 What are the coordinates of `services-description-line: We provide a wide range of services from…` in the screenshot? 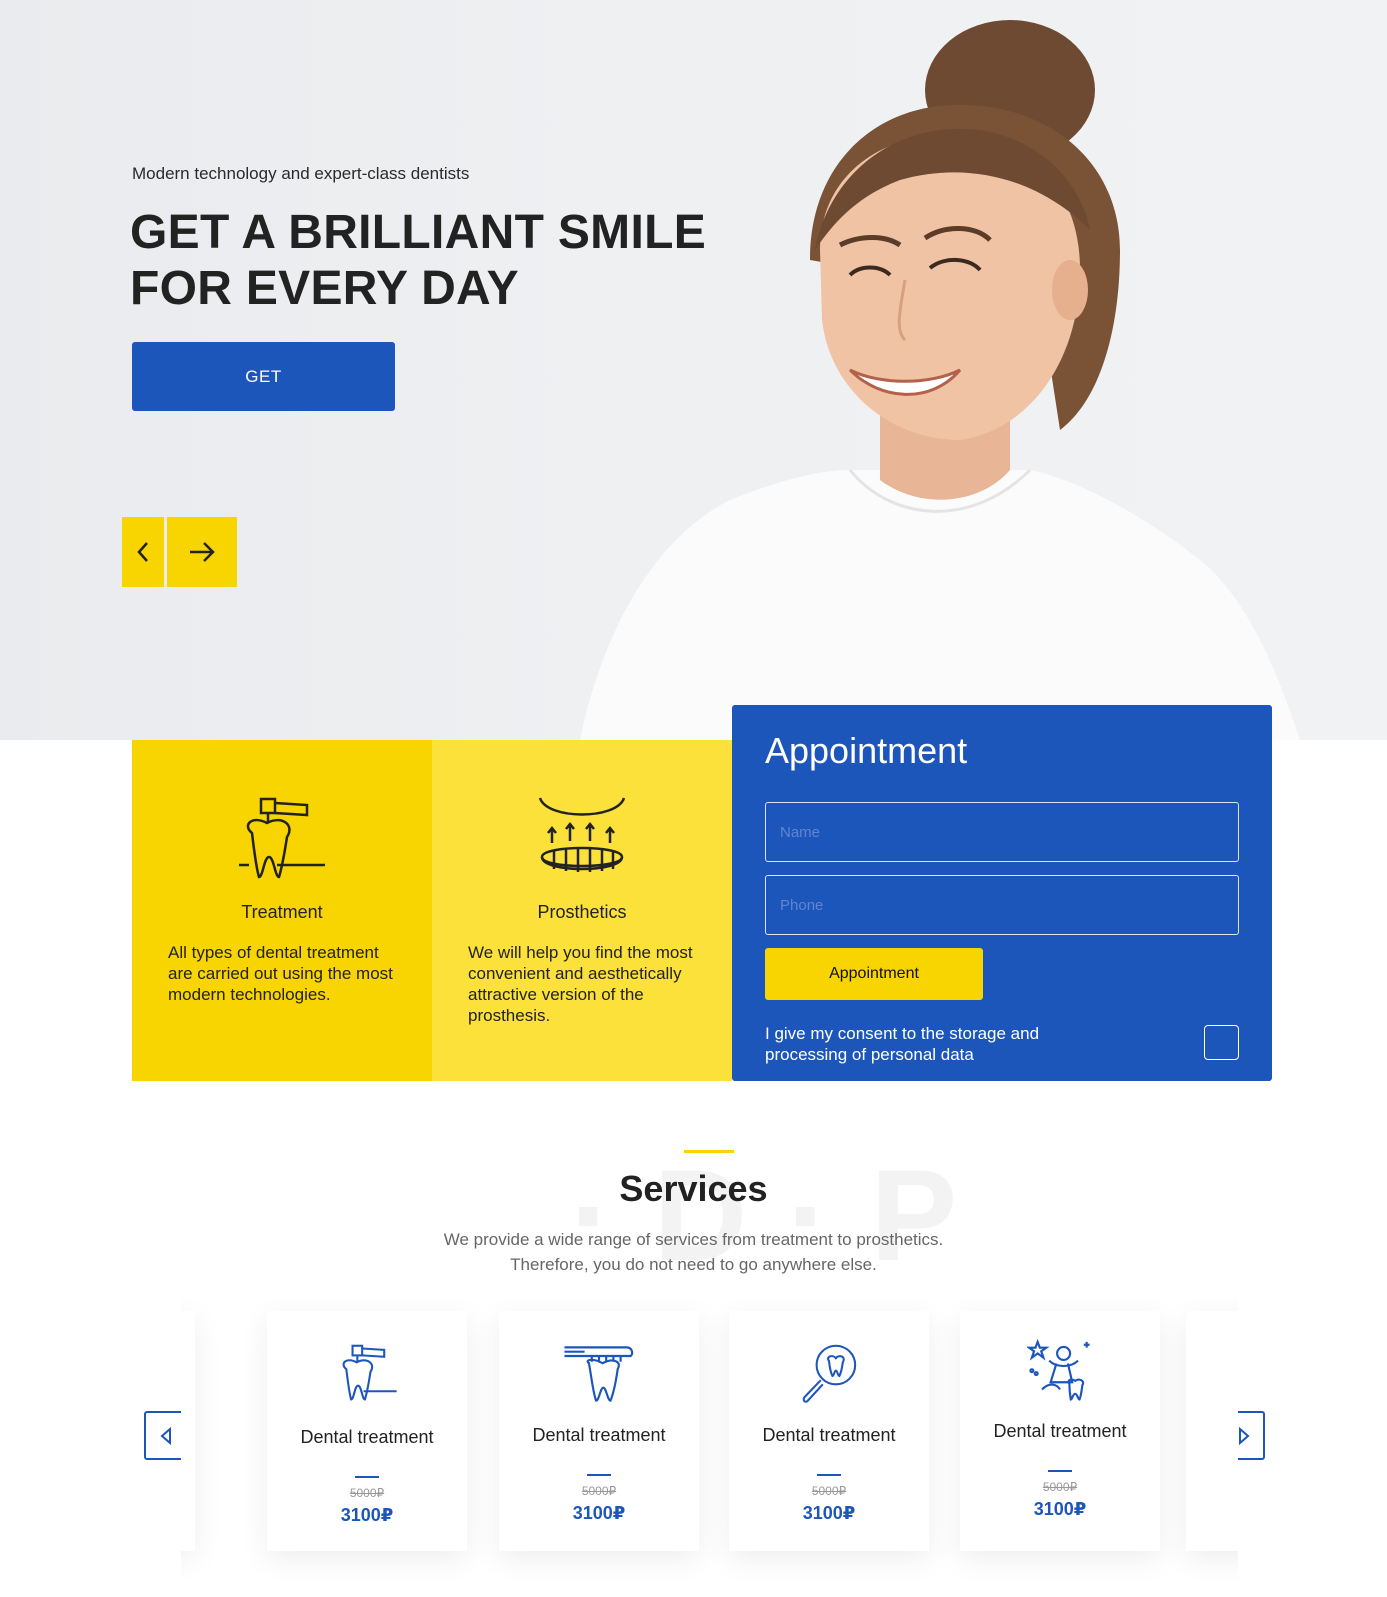 It's located at (693, 1239).